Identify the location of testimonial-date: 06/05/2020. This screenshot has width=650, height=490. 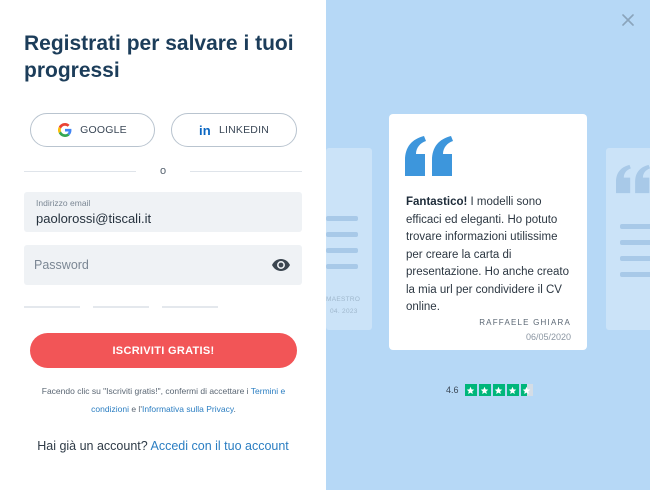
(548, 337).